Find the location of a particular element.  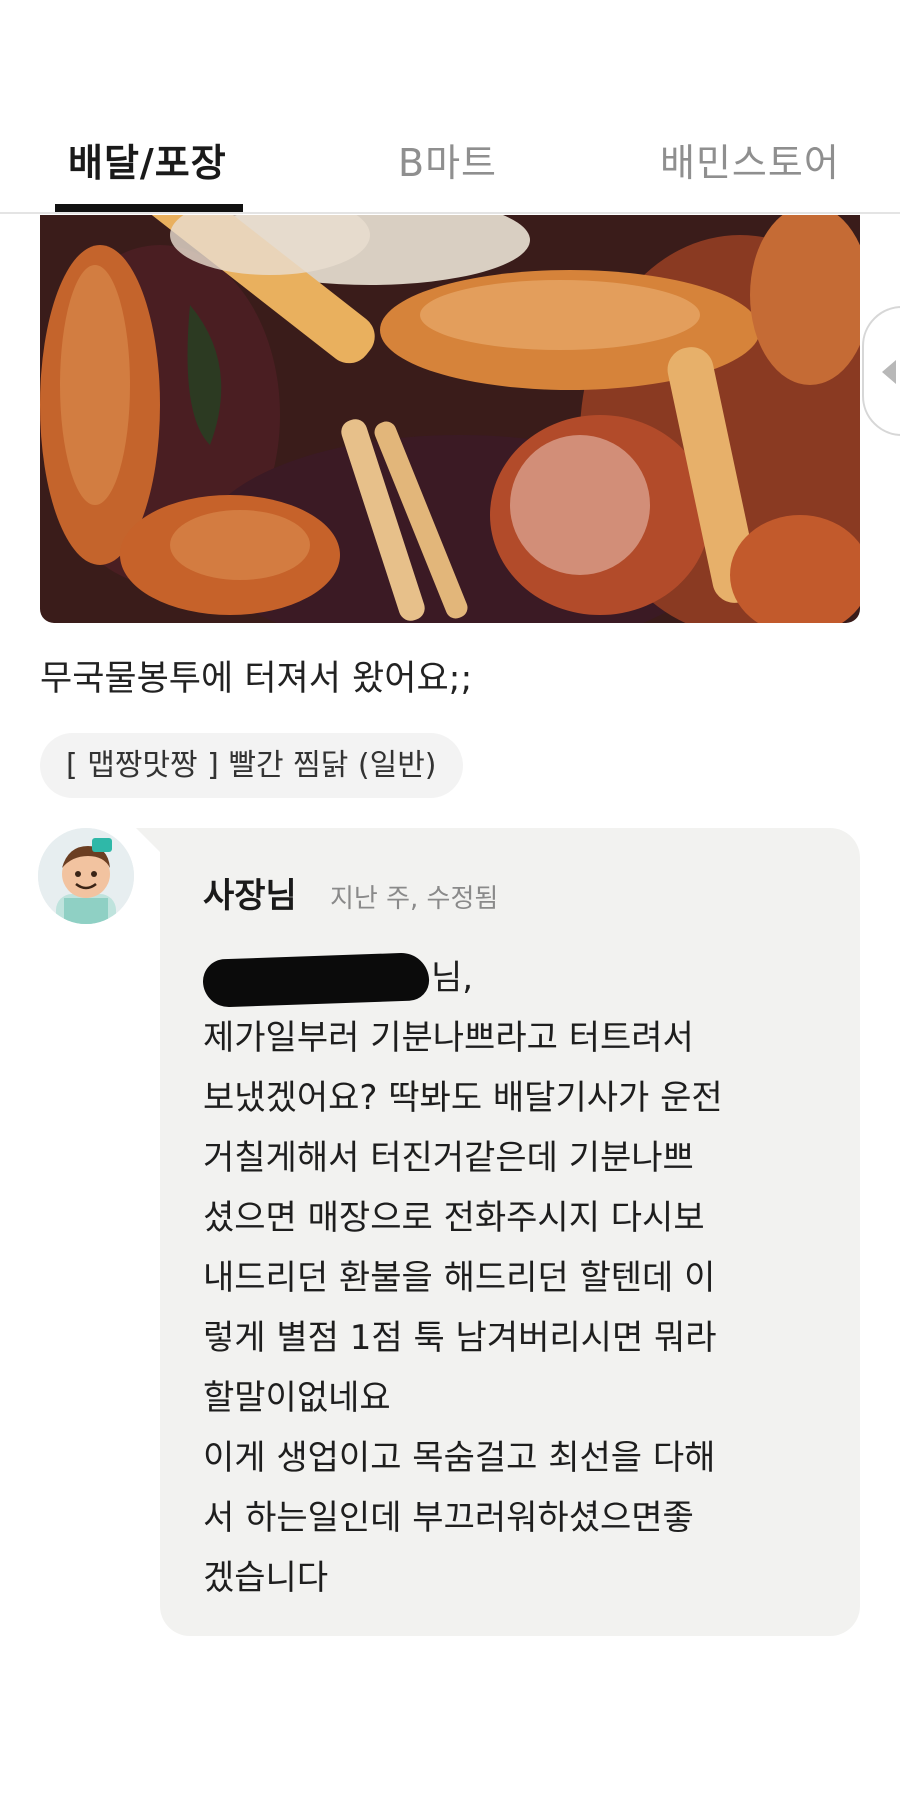

reply-line: 거칠게해서 터진거같은데 기분나쁘 is located at coordinates (448, 1158).